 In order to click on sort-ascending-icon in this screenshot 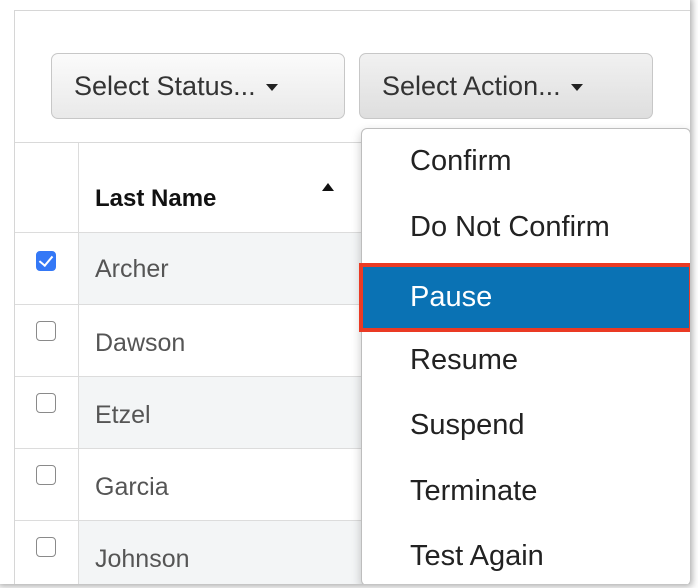, I will do `click(328, 187)`.